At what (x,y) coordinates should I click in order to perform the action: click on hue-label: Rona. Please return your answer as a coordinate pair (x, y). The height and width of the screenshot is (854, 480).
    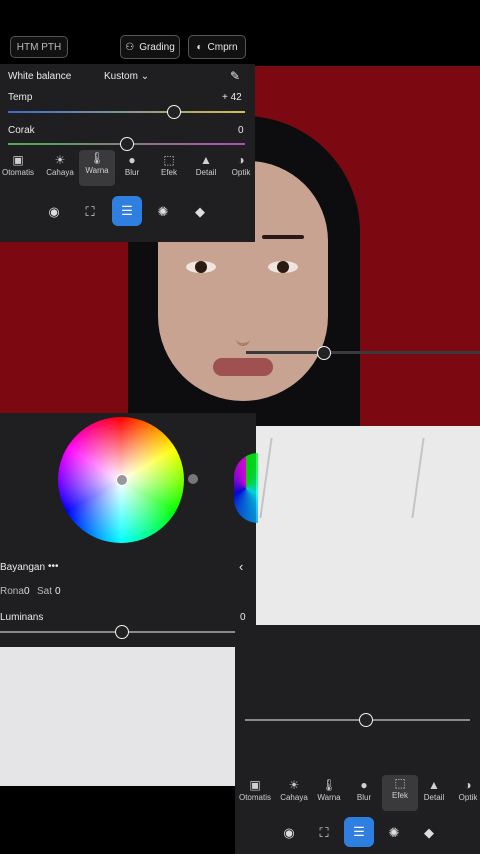
    Looking at the image, I should click on (12, 591).